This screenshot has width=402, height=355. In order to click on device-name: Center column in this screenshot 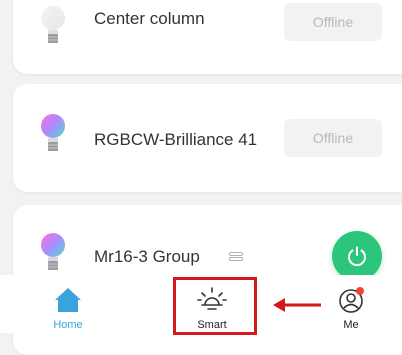, I will do `click(149, 18)`.